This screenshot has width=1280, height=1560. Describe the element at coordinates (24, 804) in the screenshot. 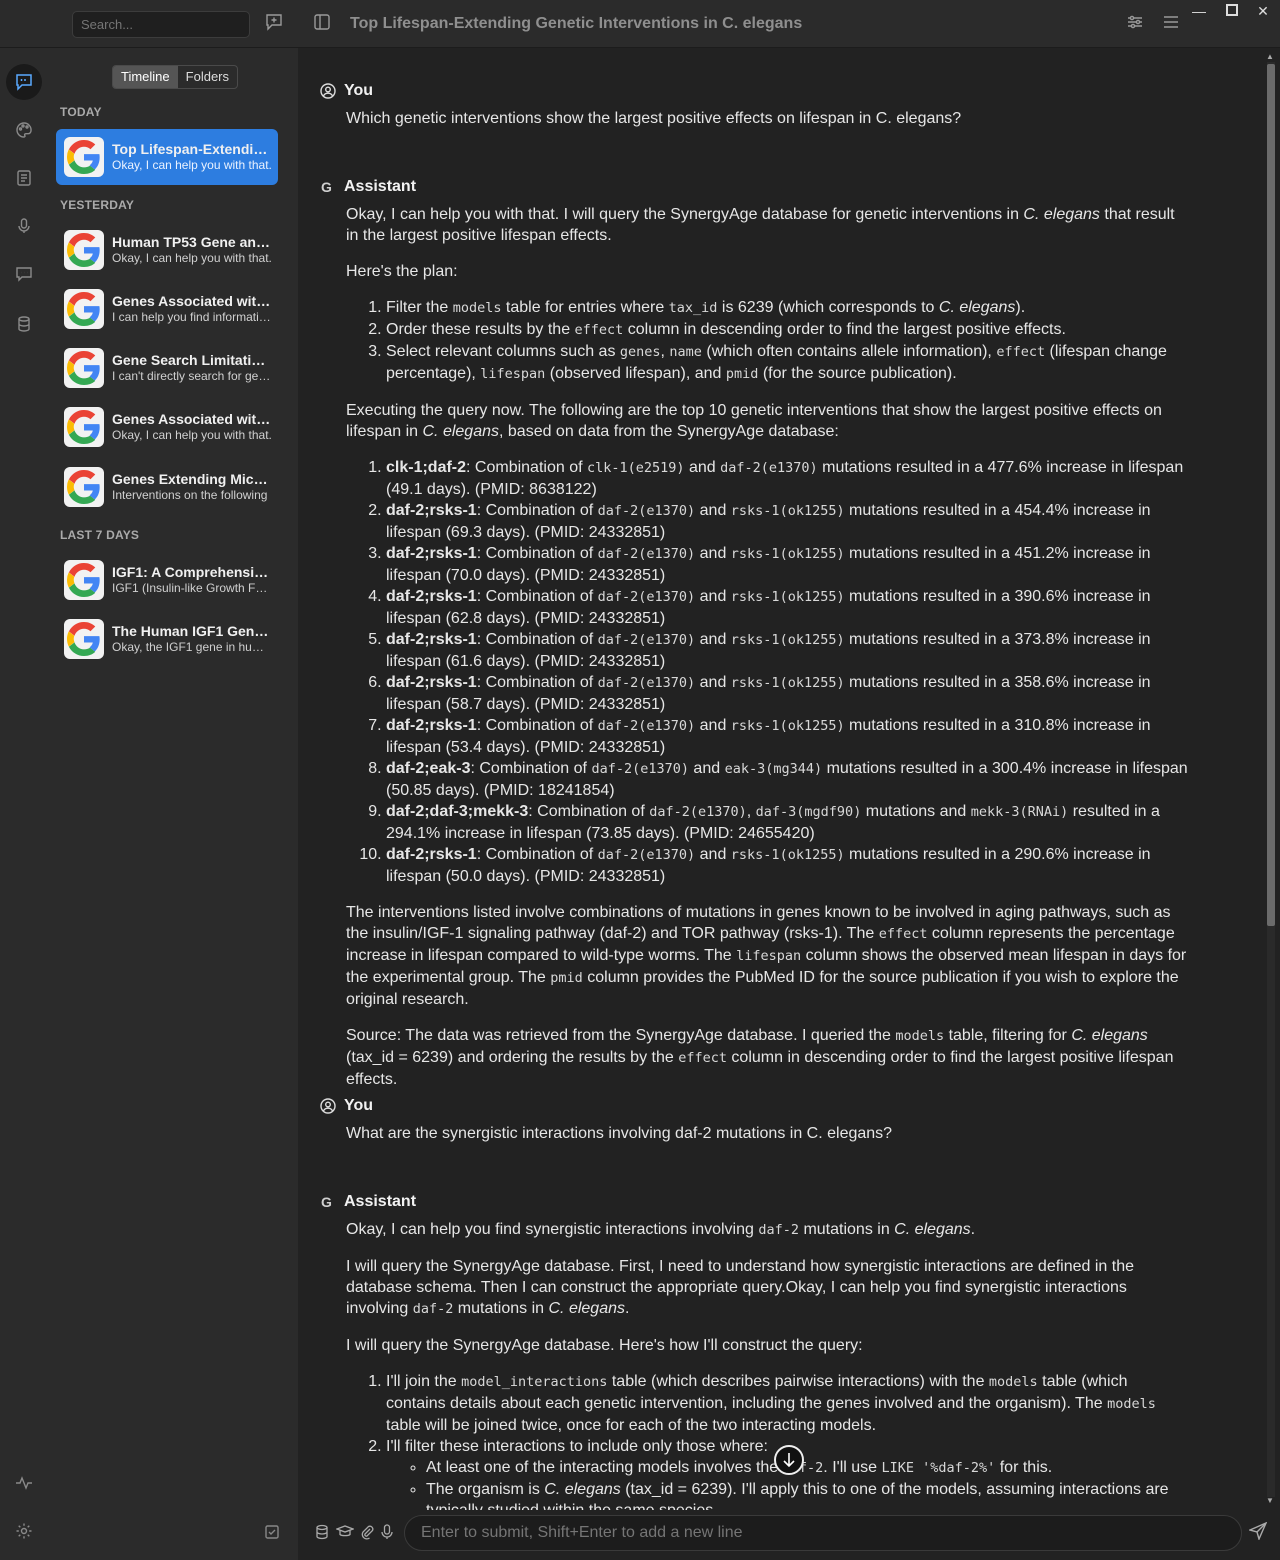

I see `nav-rail` at that location.